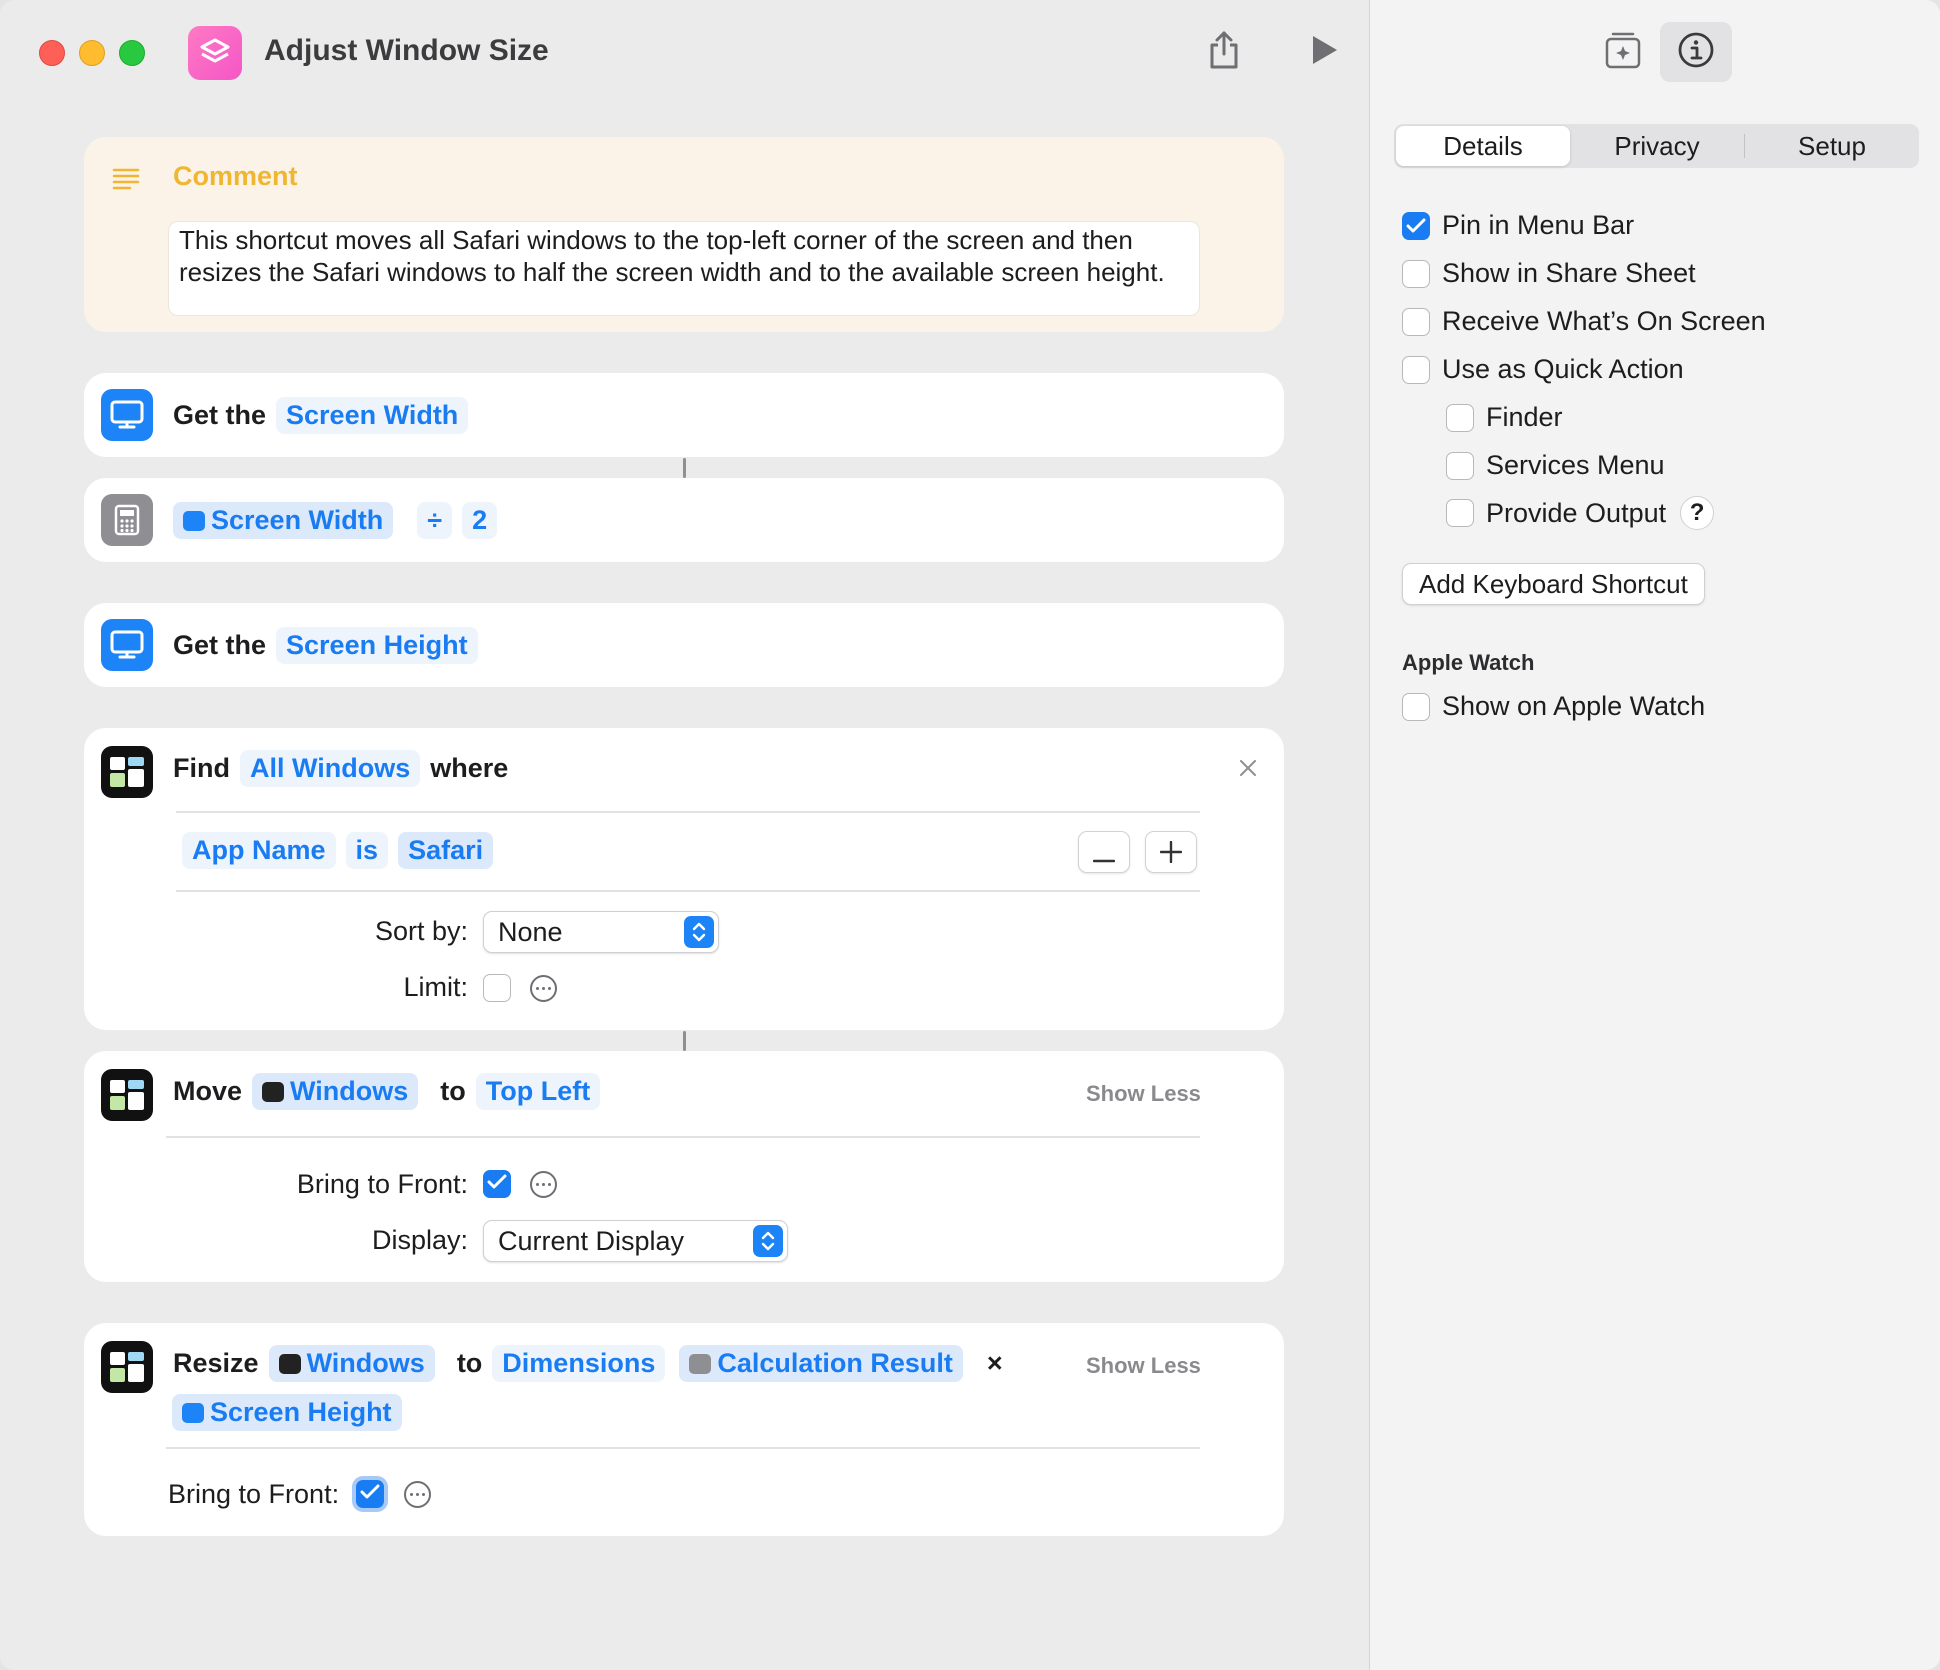 This screenshot has width=1940, height=1670. Describe the element at coordinates (132, 53) in the screenshot. I see `zoom-window-button` at that location.